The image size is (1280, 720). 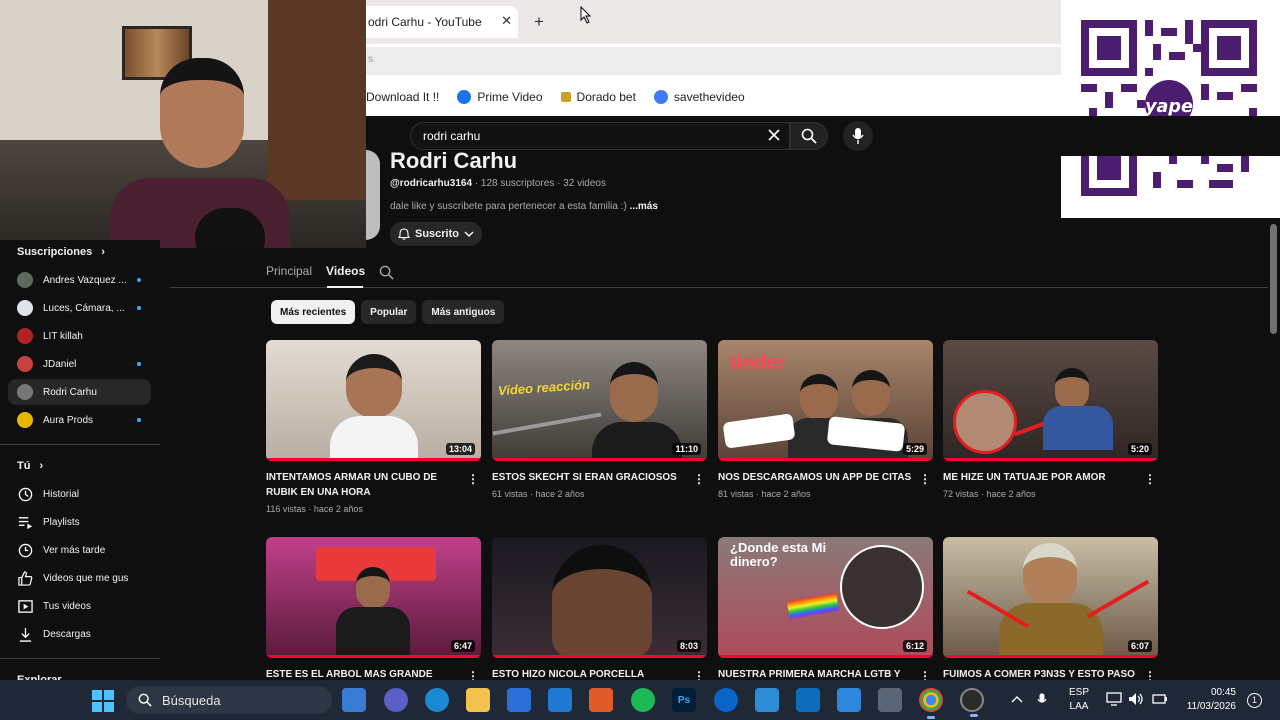 I want to click on more-link: ...más, so click(x=644, y=206).